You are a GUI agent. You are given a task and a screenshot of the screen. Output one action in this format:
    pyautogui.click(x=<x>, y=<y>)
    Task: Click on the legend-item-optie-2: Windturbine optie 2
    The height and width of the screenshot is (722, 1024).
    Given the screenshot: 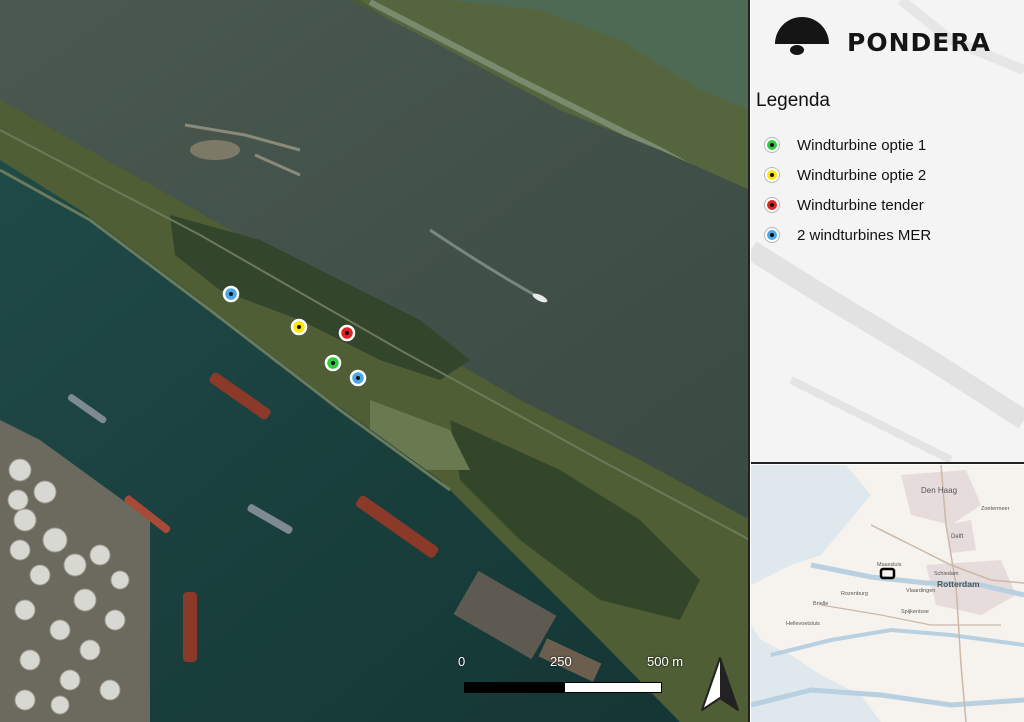 What is the action you would take?
    pyautogui.click(x=848, y=175)
    